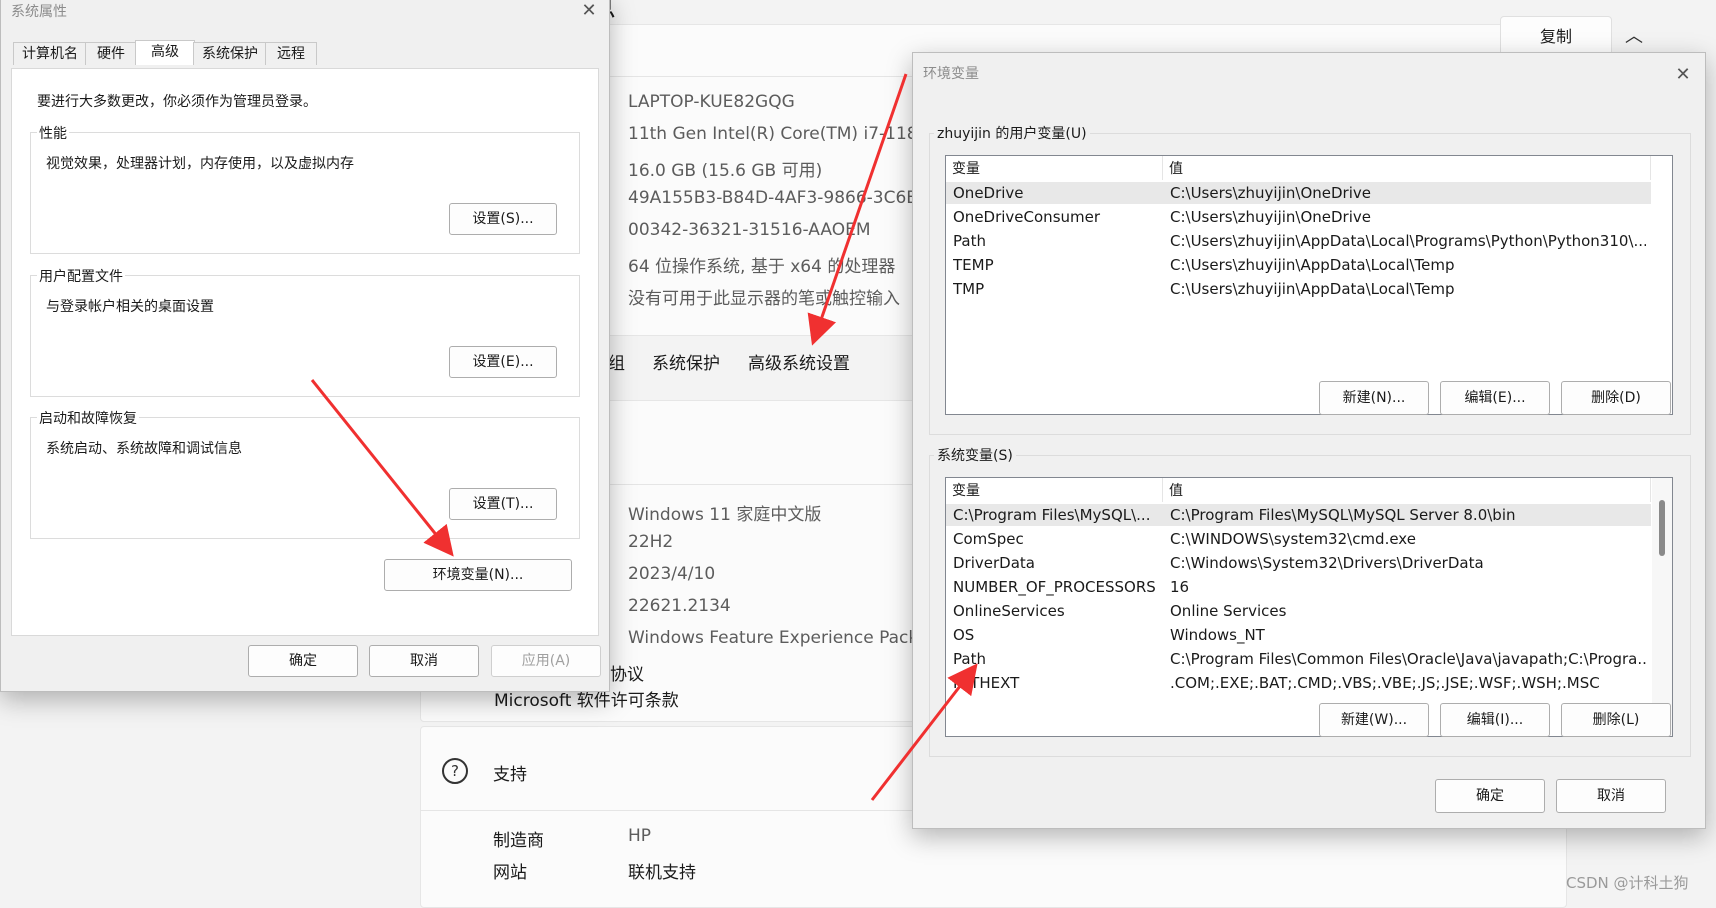 The height and width of the screenshot is (908, 1716). I want to click on tab-remote: 远程, so click(291, 53).